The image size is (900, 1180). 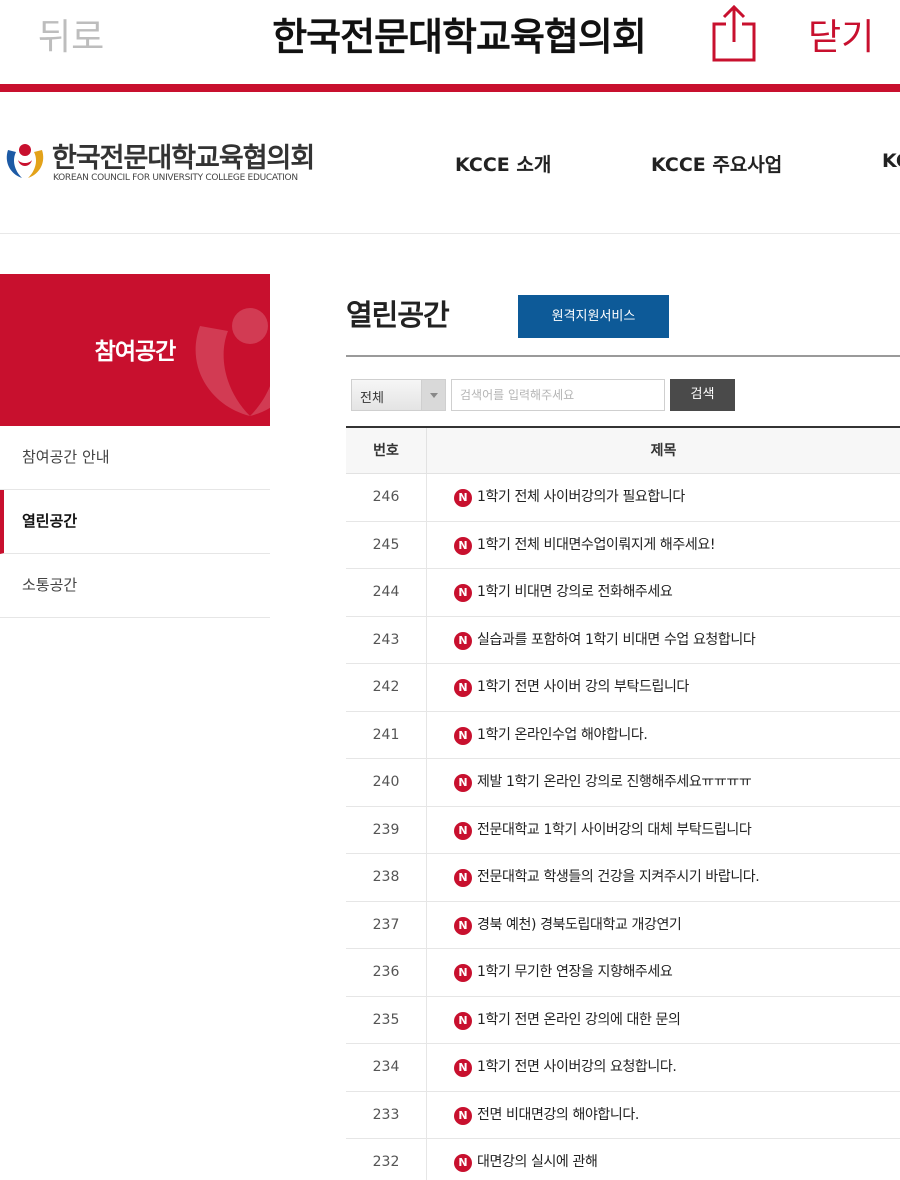 What do you see at coordinates (135, 522) in the screenshot?
I see `sidebar-item-open-space: 열린공간` at bounding box center [135, 522].